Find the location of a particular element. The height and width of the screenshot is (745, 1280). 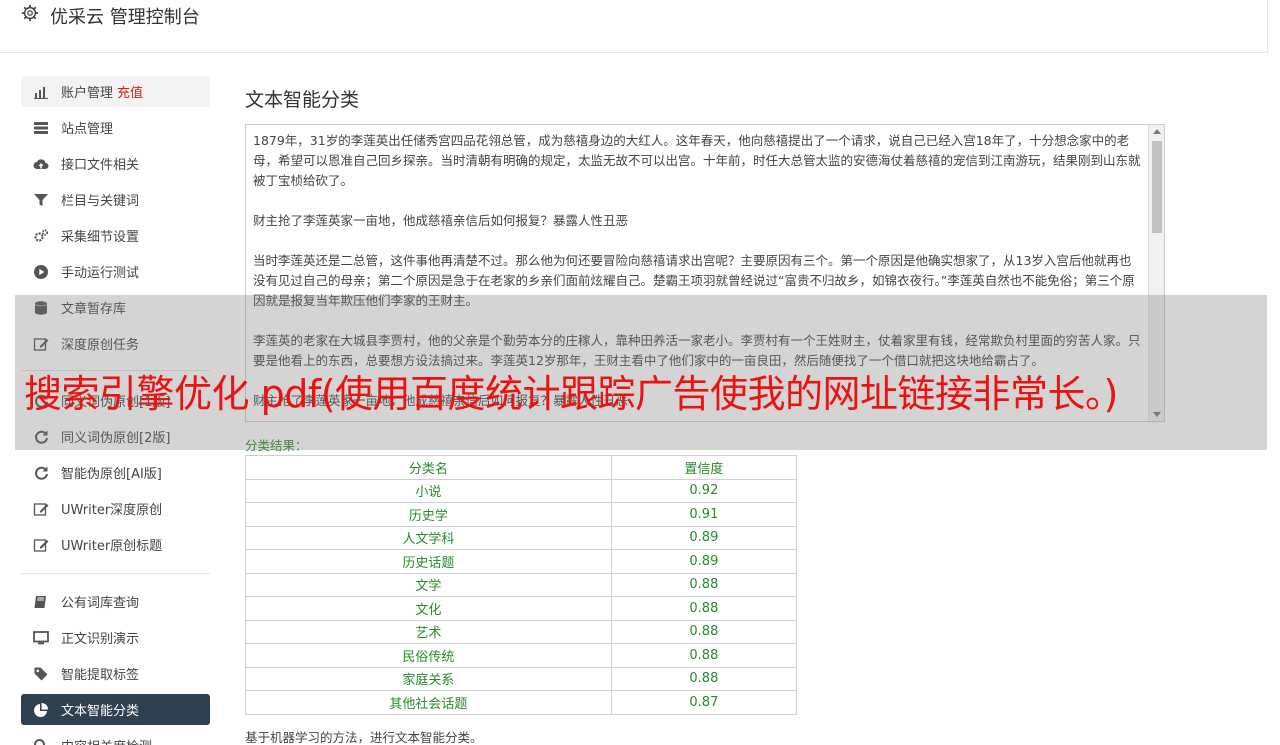

table-row: 历史学 0.91 is located at coordinates (521, 514).